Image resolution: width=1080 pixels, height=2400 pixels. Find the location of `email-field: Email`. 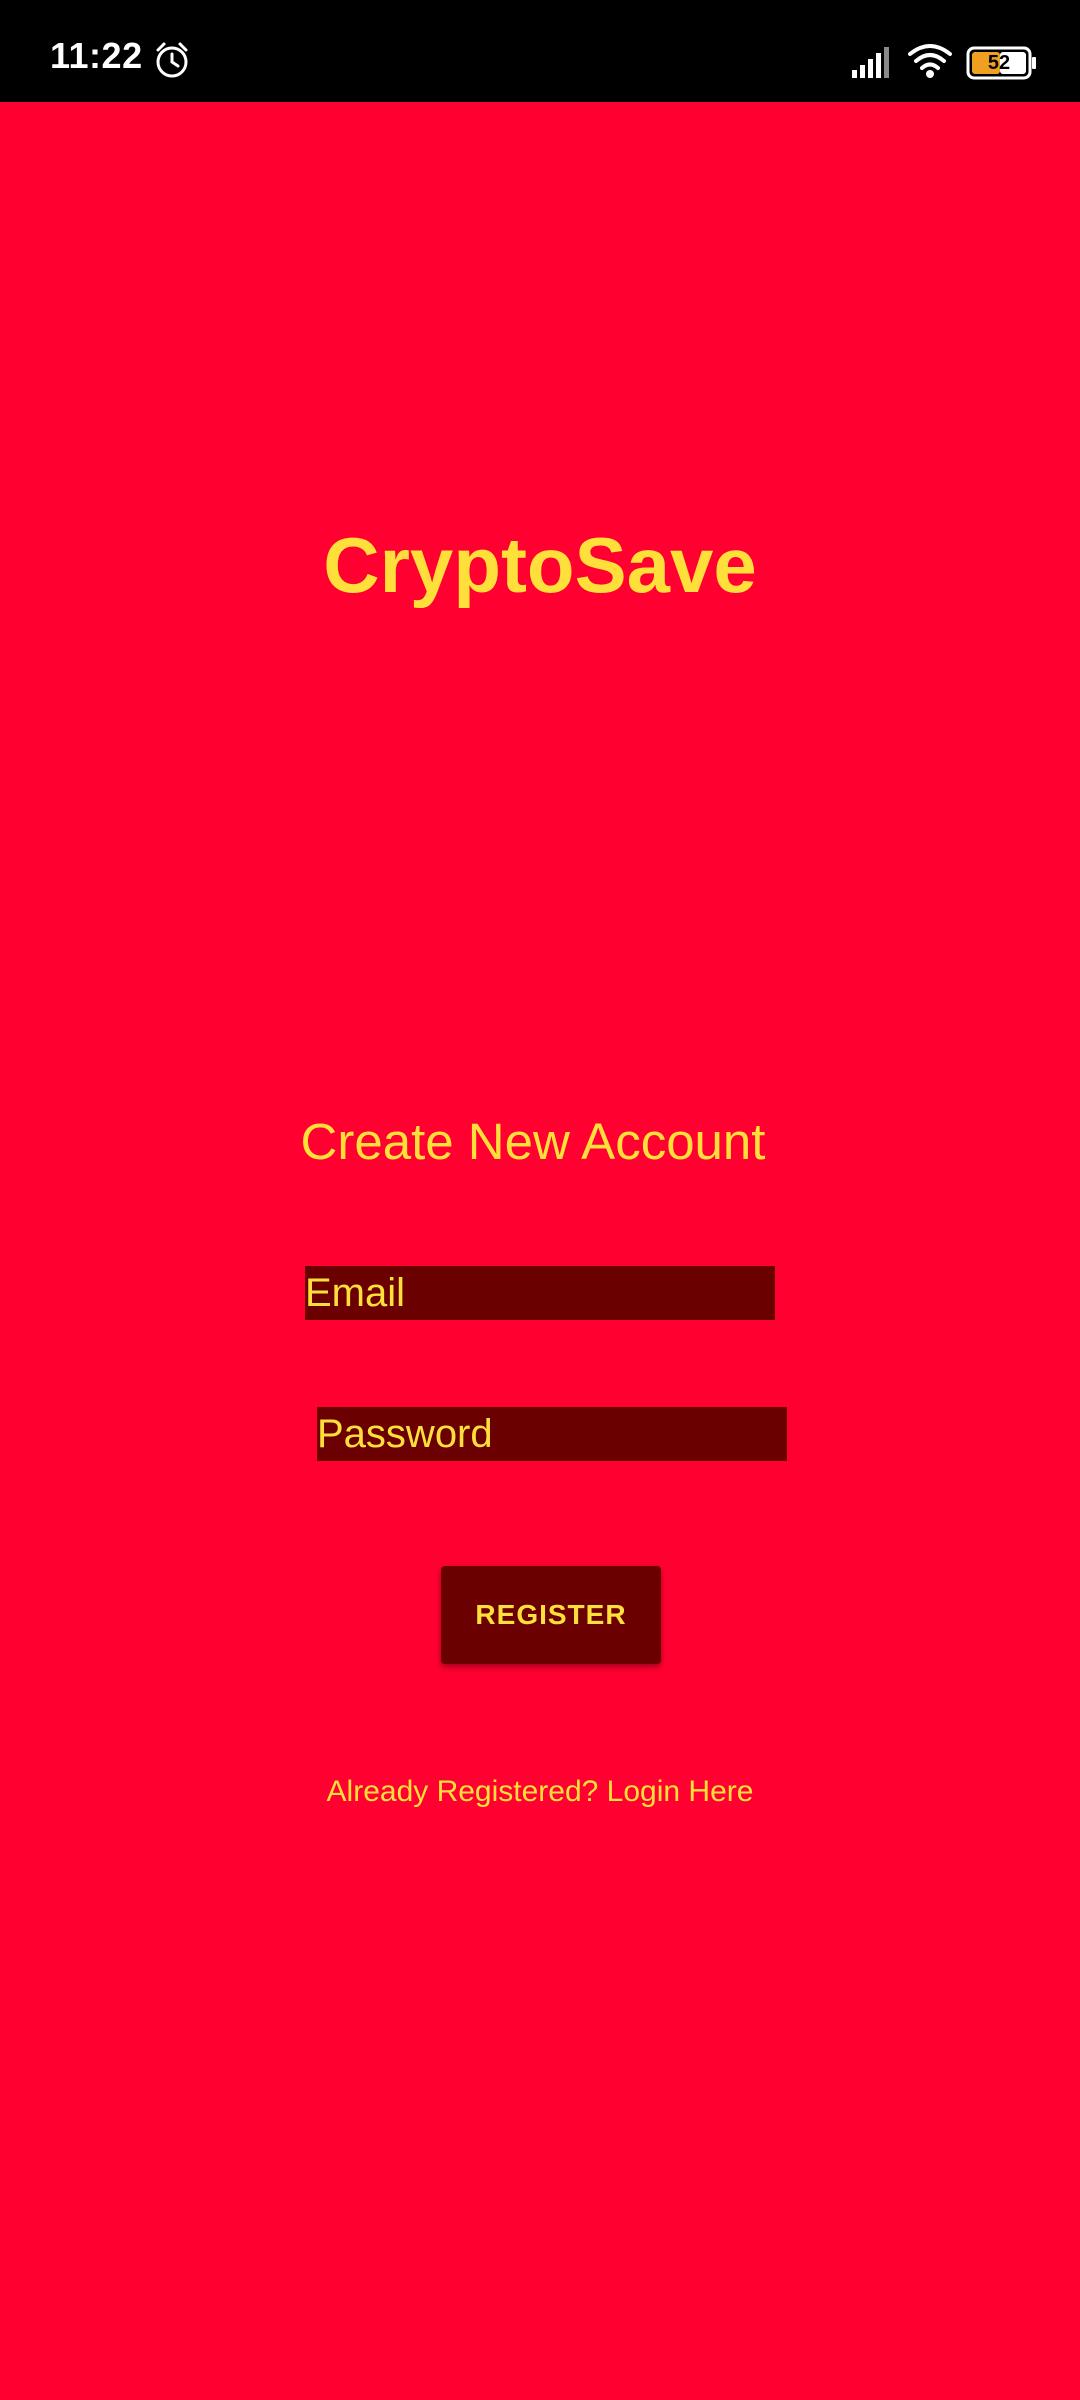

email-field: Email is located at coordinates (540, 1293).